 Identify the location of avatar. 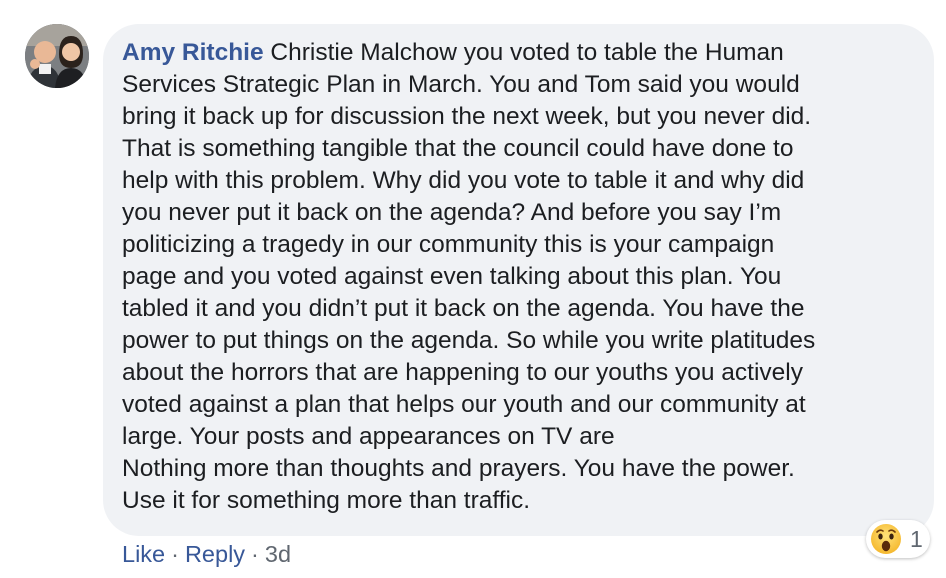
(57, 56).